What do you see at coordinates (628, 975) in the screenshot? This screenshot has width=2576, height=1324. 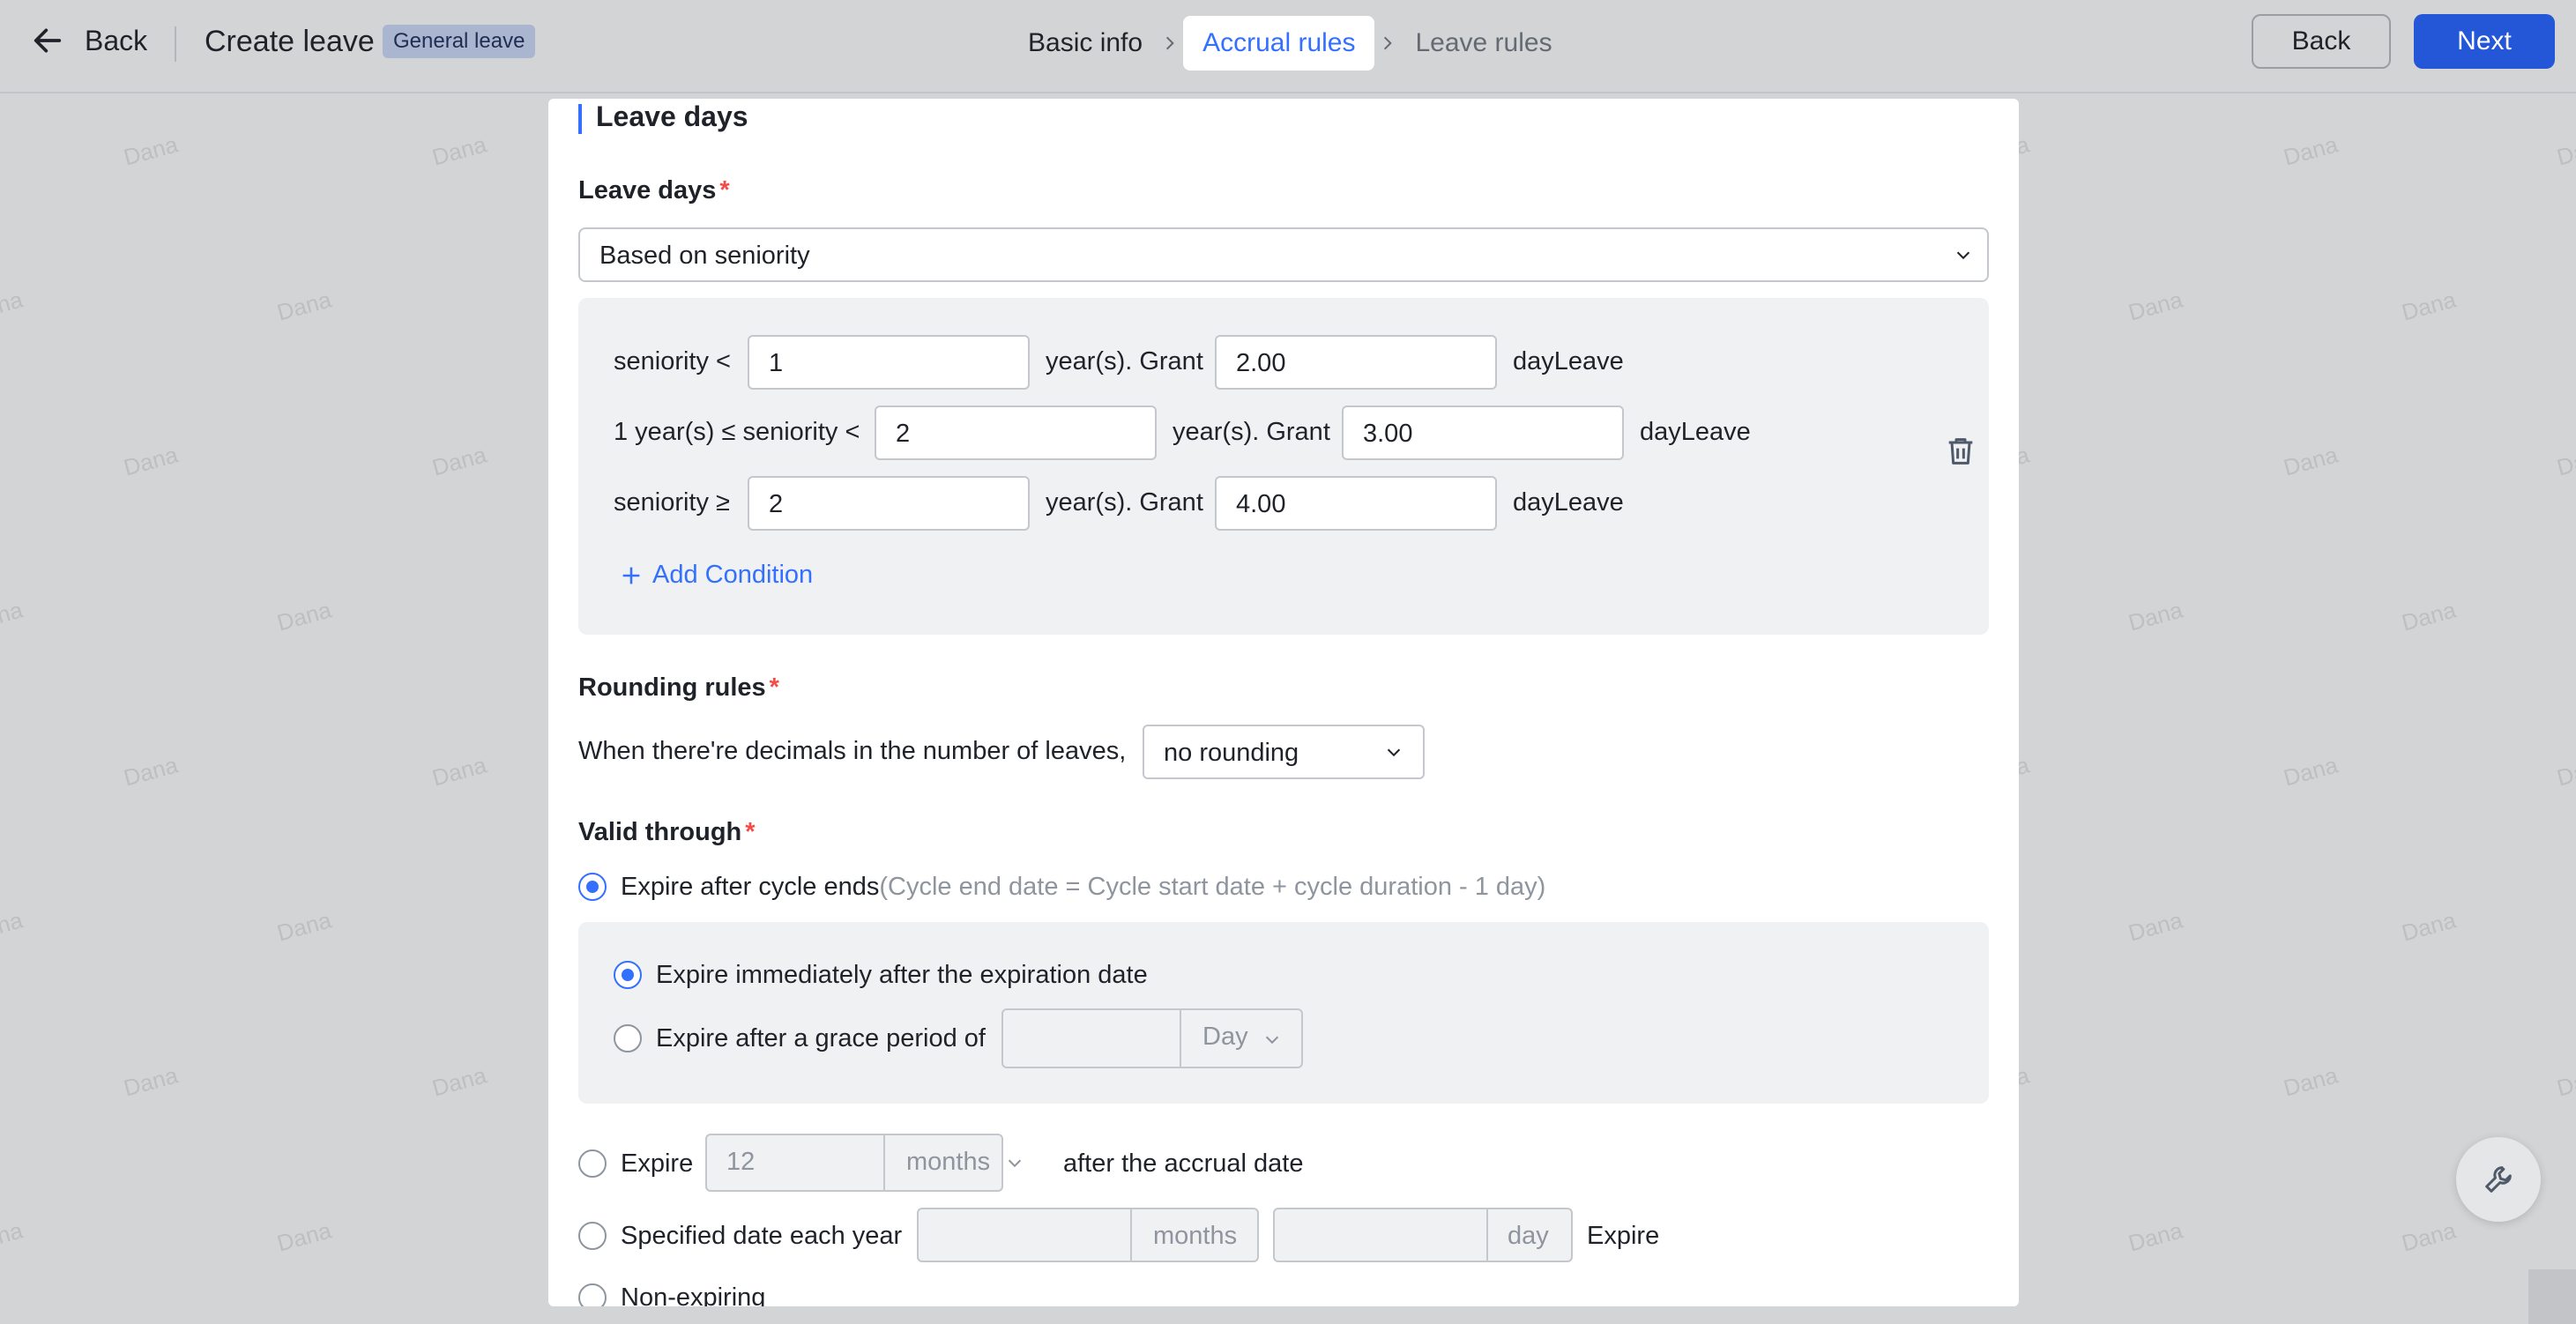 I see `radio-expire-immediately` at bounding box center [628, 975].